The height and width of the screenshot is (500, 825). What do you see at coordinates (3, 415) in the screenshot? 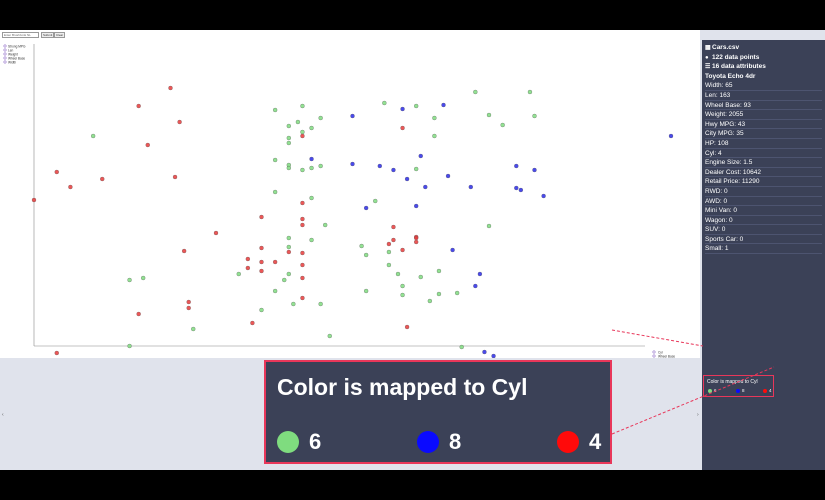
I see `scroll-left-icon: ‹` at bounding box center [3, 415].